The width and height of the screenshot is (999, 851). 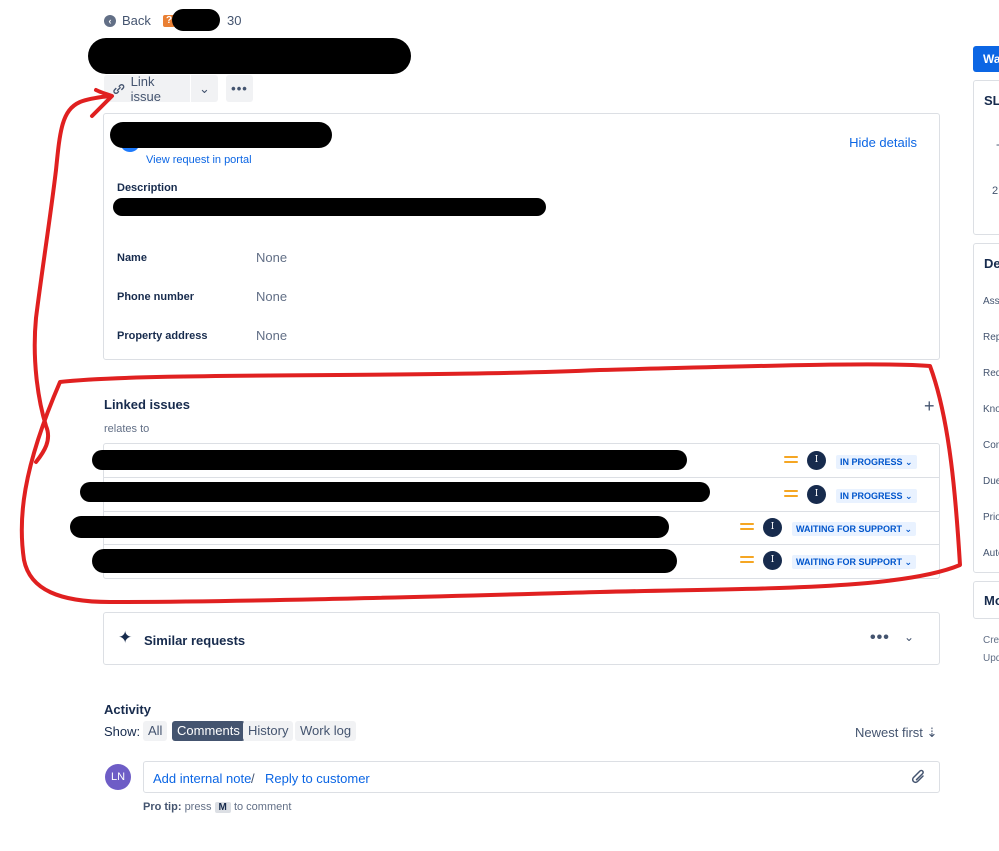 I want to click on sla-card: SLA - 2, so click(x=986, y=157).